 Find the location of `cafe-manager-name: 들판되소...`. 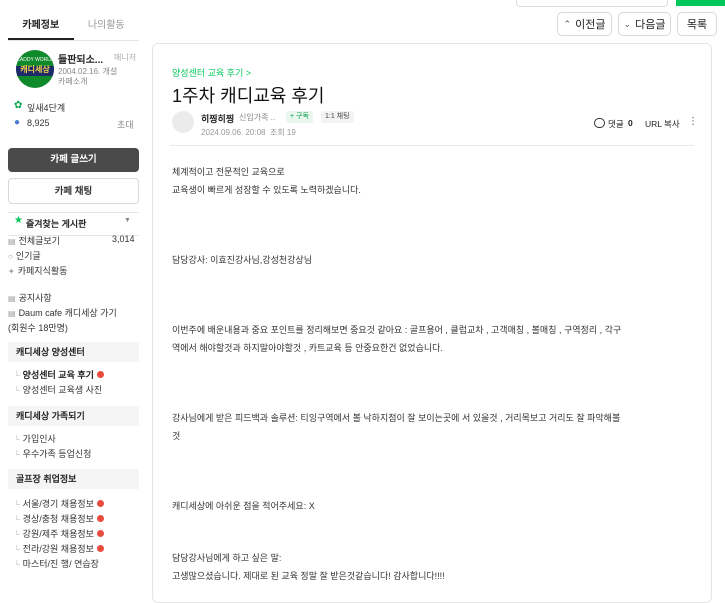

cafe-manager-name: 들판되소... is located at coordinates (80, 58).